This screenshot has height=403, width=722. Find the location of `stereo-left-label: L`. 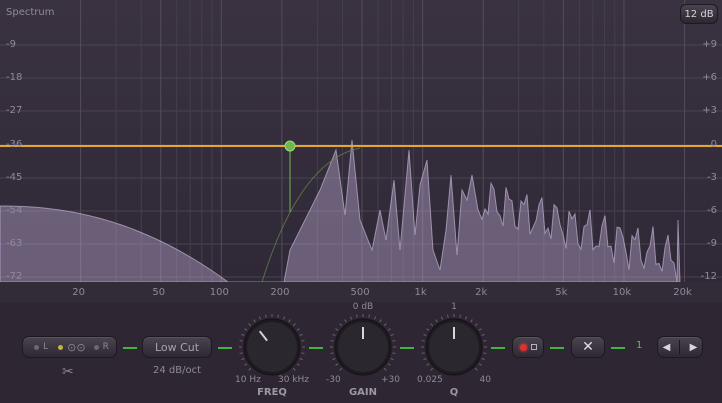

stereo-left-label: L is located at coordinates (45, 347).